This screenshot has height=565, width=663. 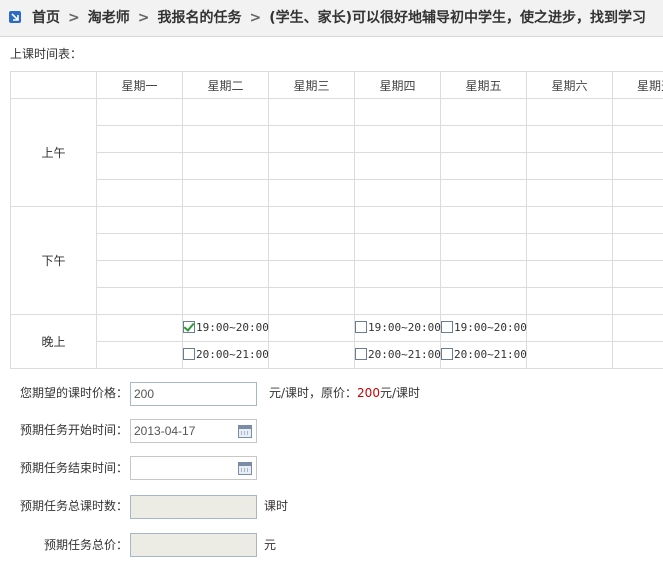 I want to click on price-label: 您期望的课时价格：, so click(x=73, y=393).